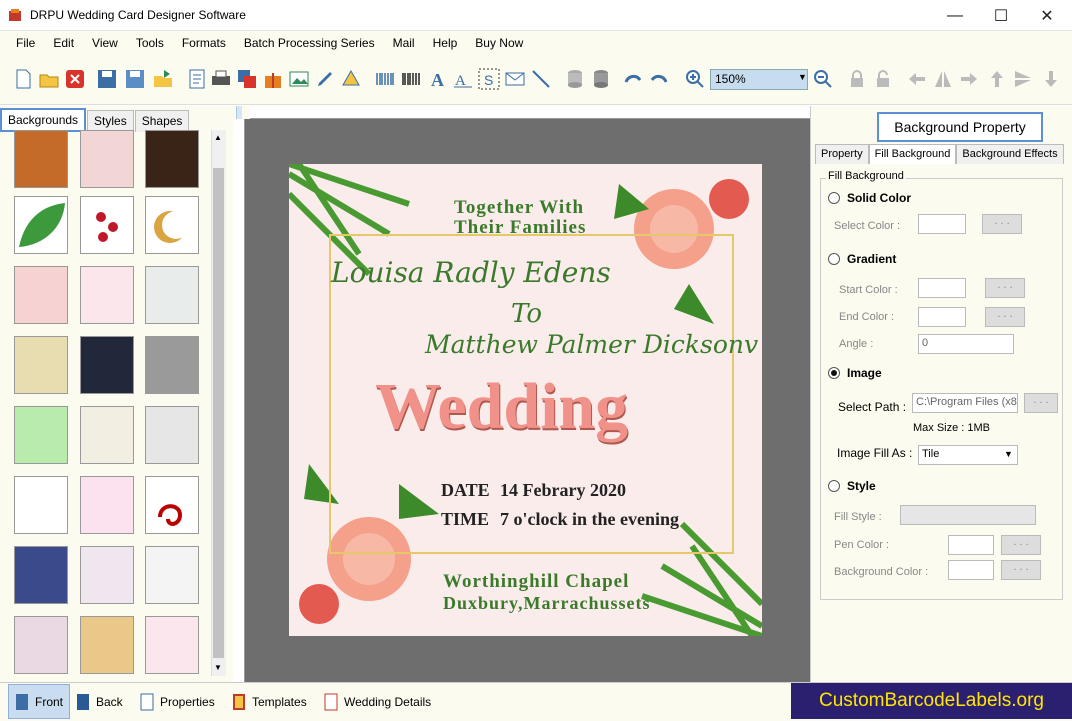 The height and width of the screenshot is (721, 1072). Describe the element at coordinates (1021, 545) in the screenshot. I see `pen-color-button: . . .` at that location.